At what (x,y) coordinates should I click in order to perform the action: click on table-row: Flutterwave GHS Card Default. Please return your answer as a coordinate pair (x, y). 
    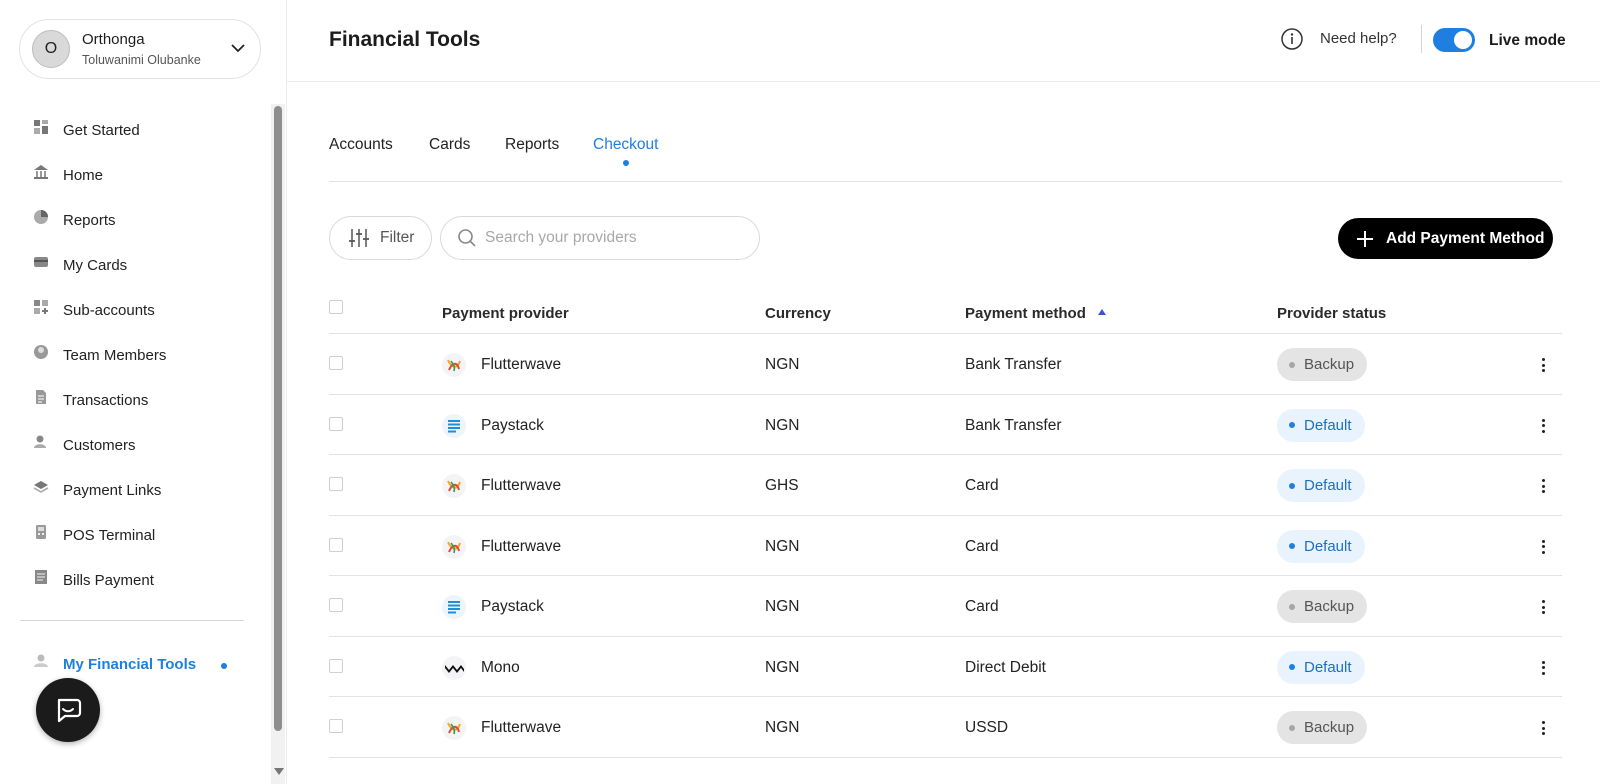
    Looking at the image, I should click on (945, 485).